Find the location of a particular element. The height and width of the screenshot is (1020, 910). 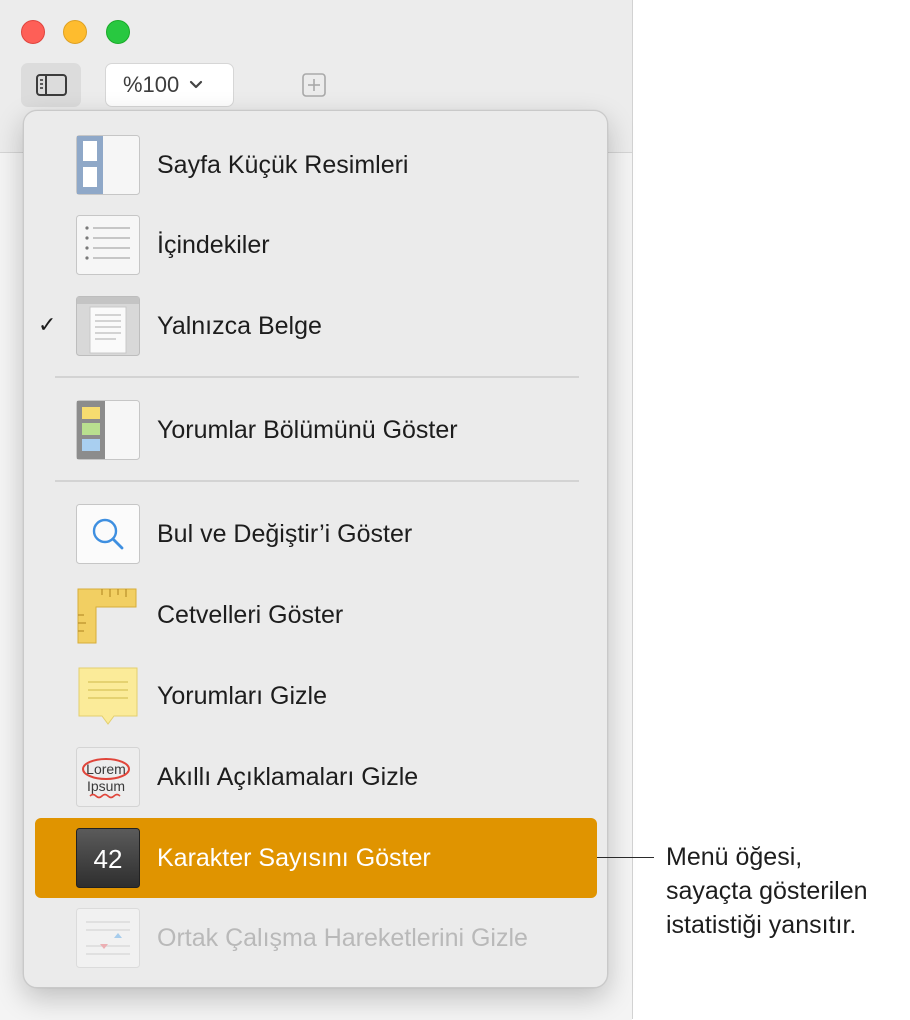

menu-item-label: Yorumlar Bölümünü Göster is located at coordinates (307, 430).